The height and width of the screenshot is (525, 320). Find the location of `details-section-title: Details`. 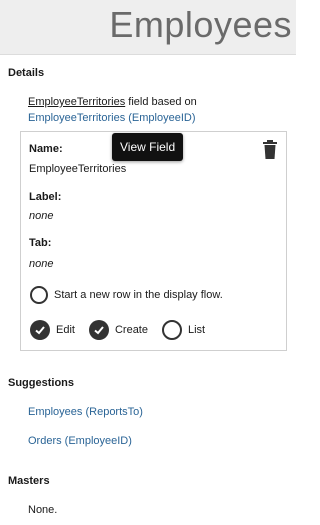

details-section-title: Details is located at coordinates (26, 73).